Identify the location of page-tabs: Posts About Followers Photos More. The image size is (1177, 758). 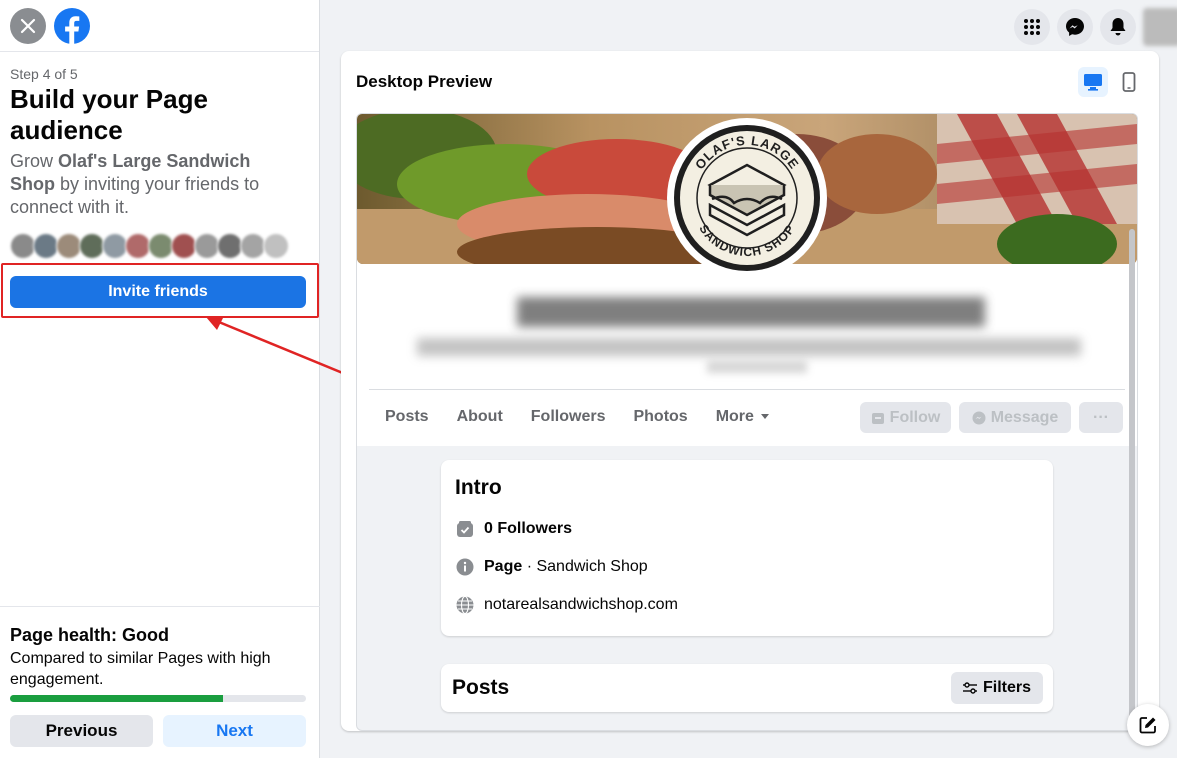
(577, 417).